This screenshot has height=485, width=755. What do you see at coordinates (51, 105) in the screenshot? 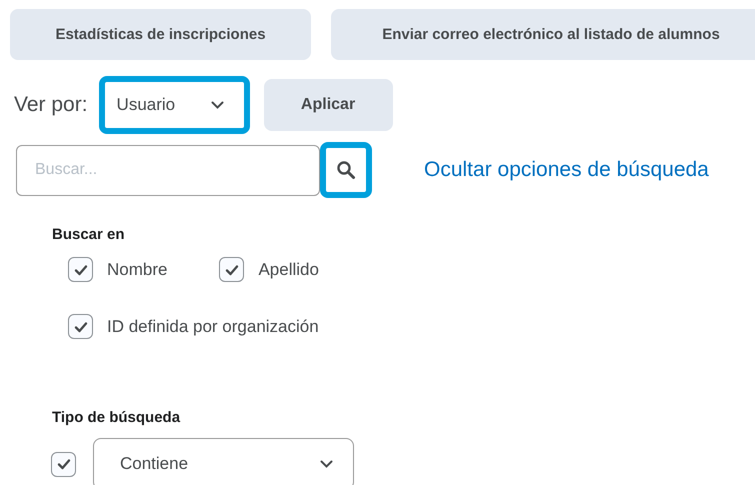
I see `view-by-label: Ver por:` at bounding box center [51, 105].